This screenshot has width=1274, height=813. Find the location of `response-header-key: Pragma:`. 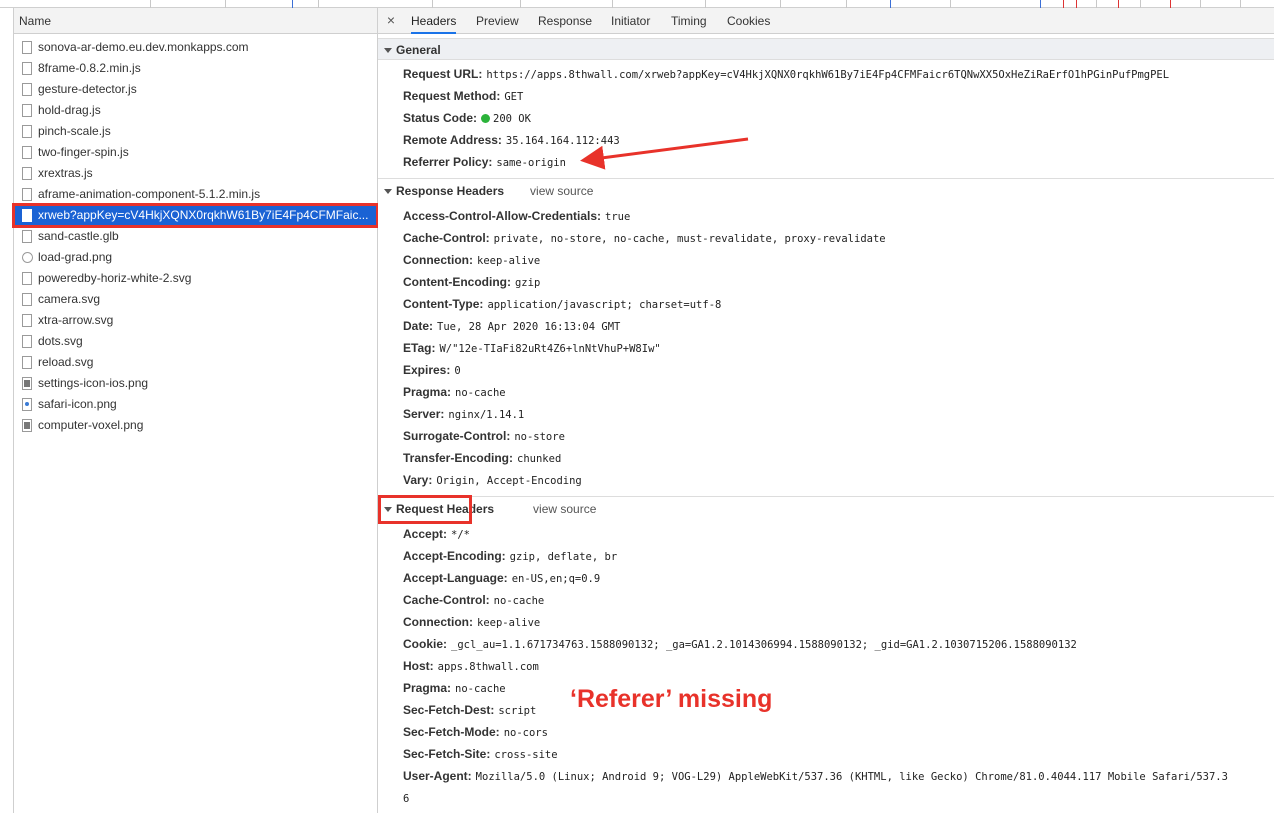

response-header-key: Pragma: is located at coordinates (427, 392).